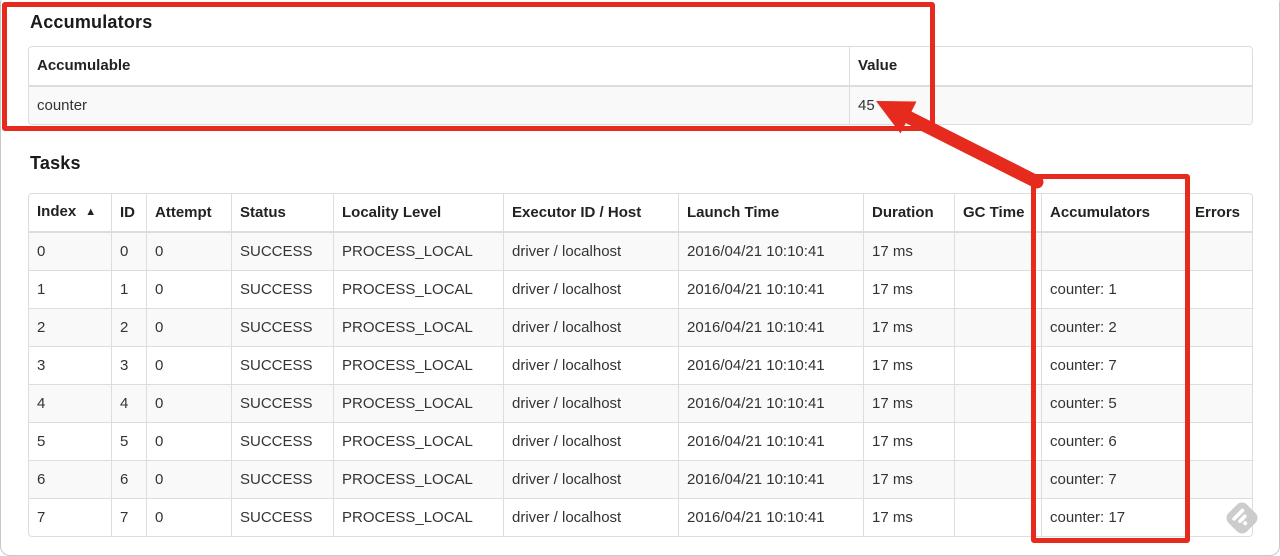 This screenshot has width=1280, height=556. What do you see at coordinates (41, 251) in the screenshot?
I see `task-cell-index: 0` at bounding box center [41, 251].